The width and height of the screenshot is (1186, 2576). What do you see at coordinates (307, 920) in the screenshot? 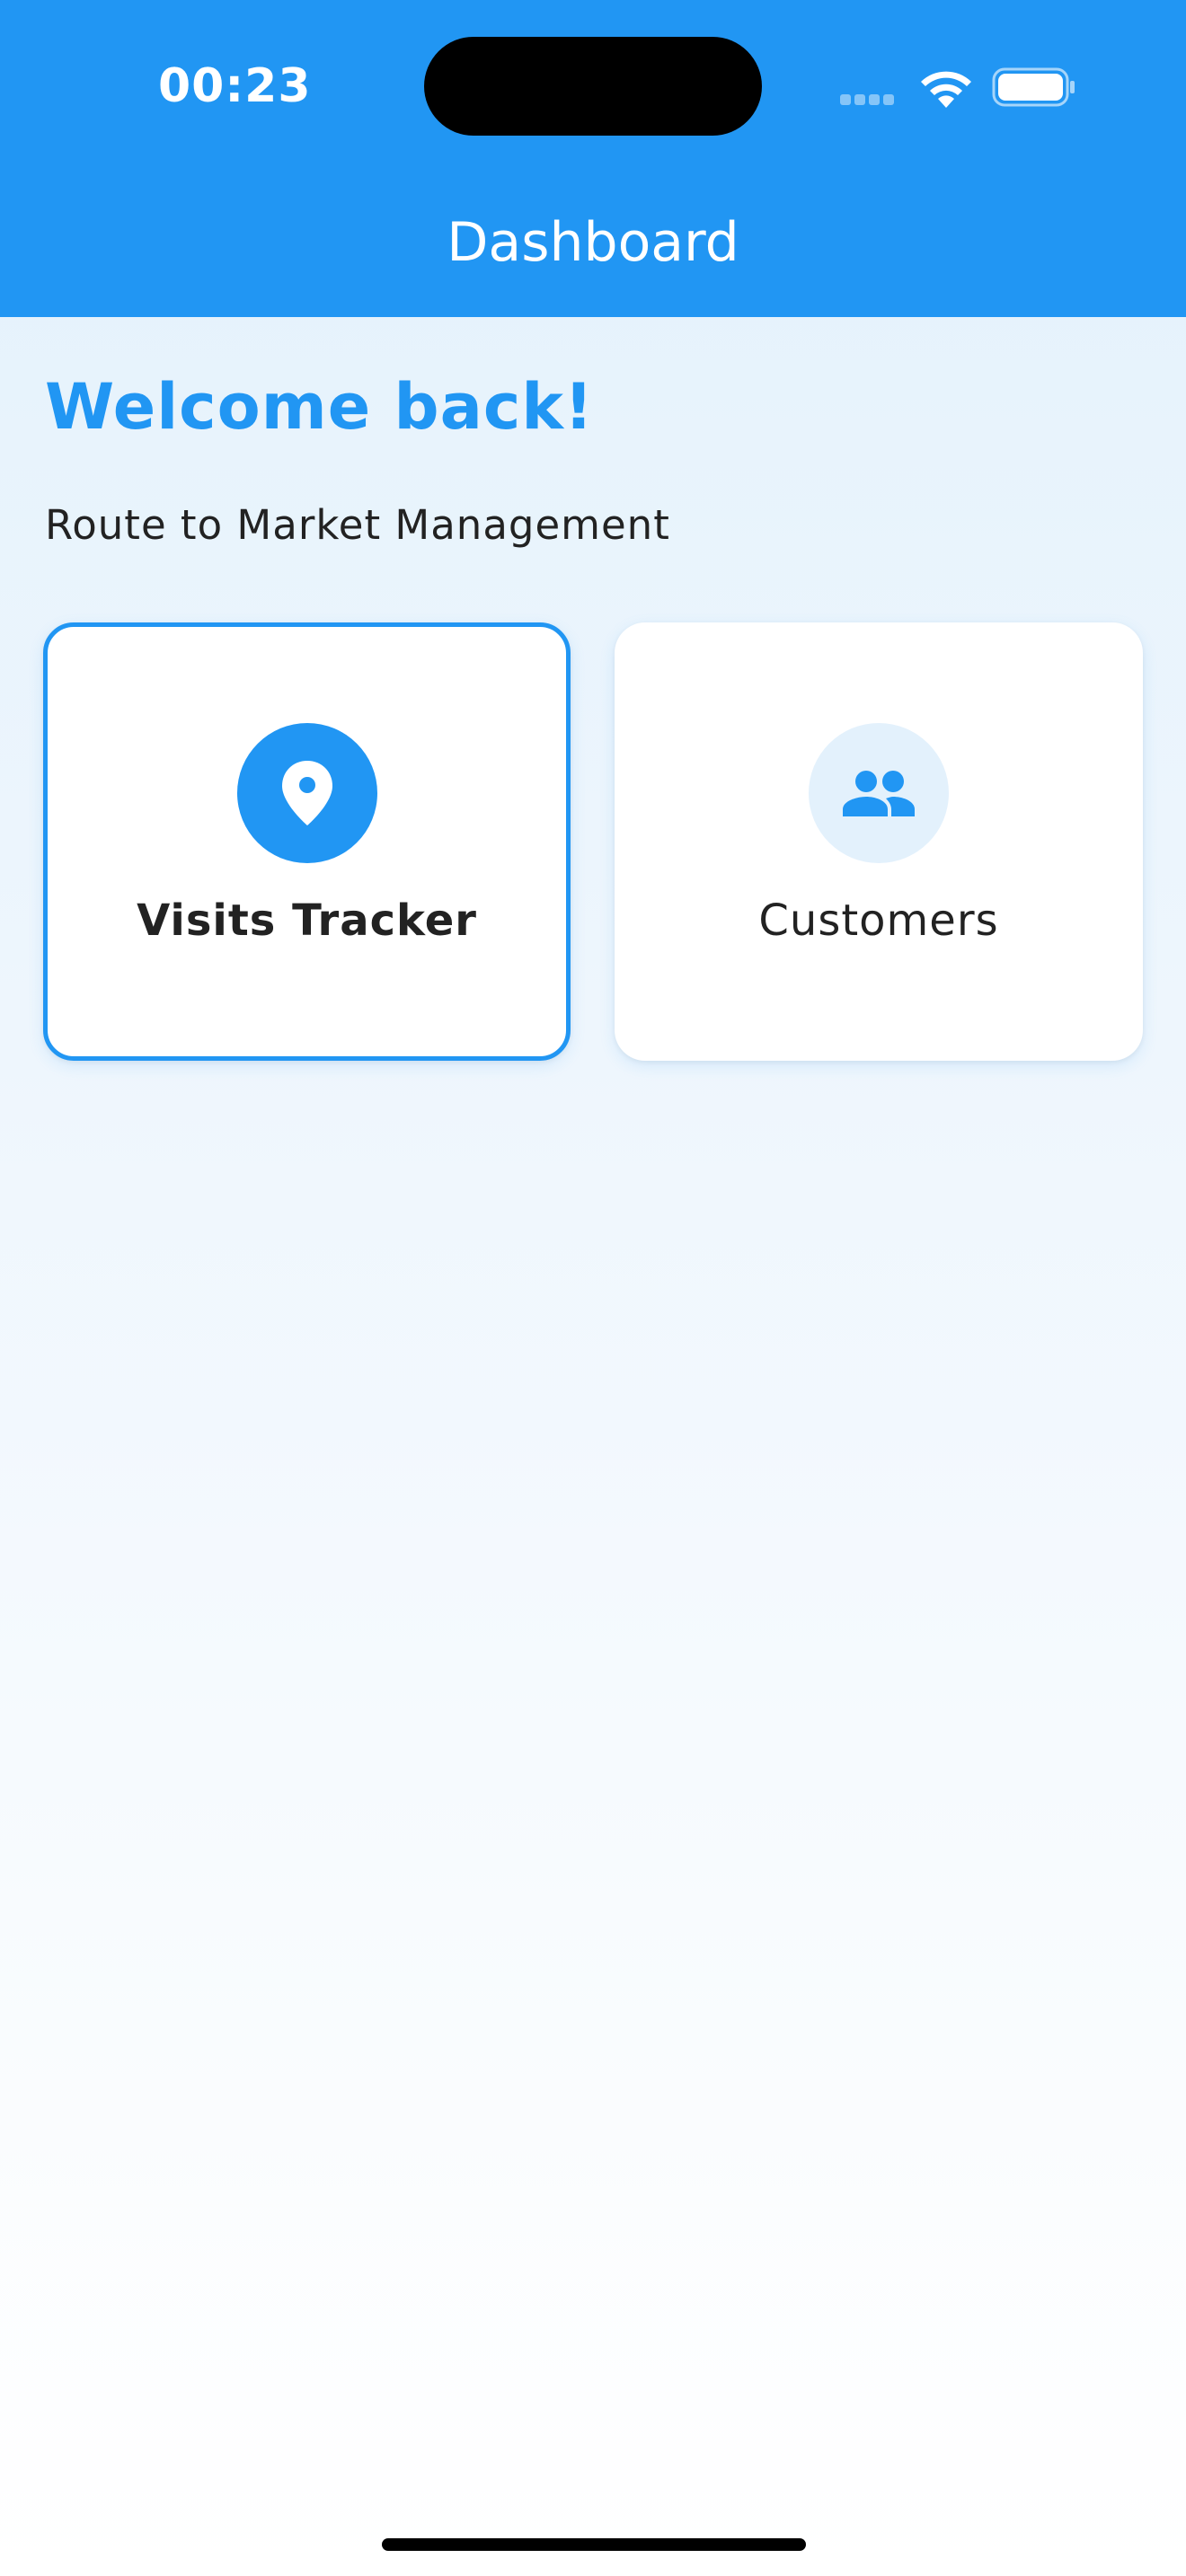
I see `visits-tracker-label: Visits Tracker` at bounding box center [307, 920].